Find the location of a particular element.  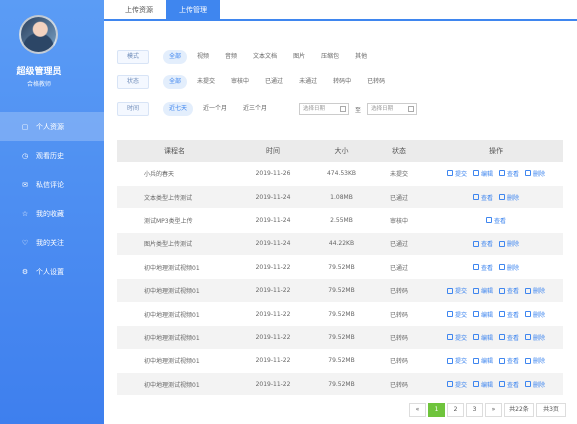

cell-size: 1.08MB is located at coordinates (341, 197).